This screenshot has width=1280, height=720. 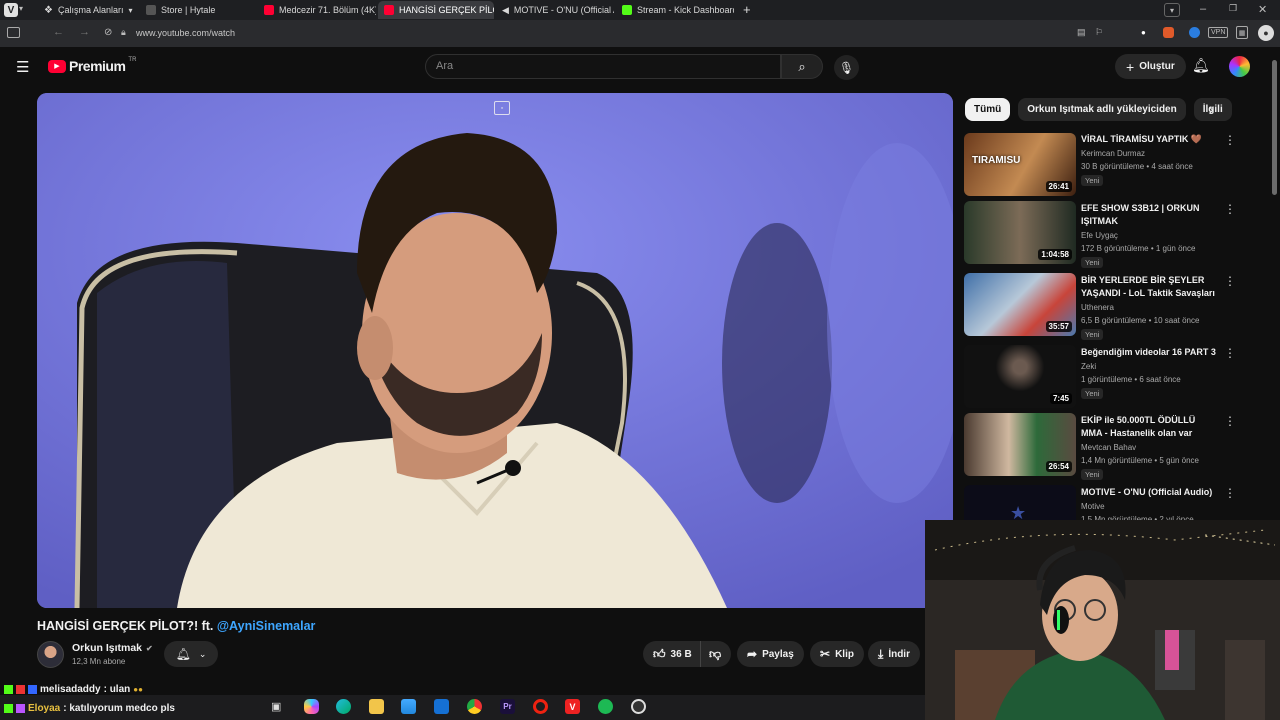 I want to click on workspaces-icon: ❖, so click(x=48, y=10).